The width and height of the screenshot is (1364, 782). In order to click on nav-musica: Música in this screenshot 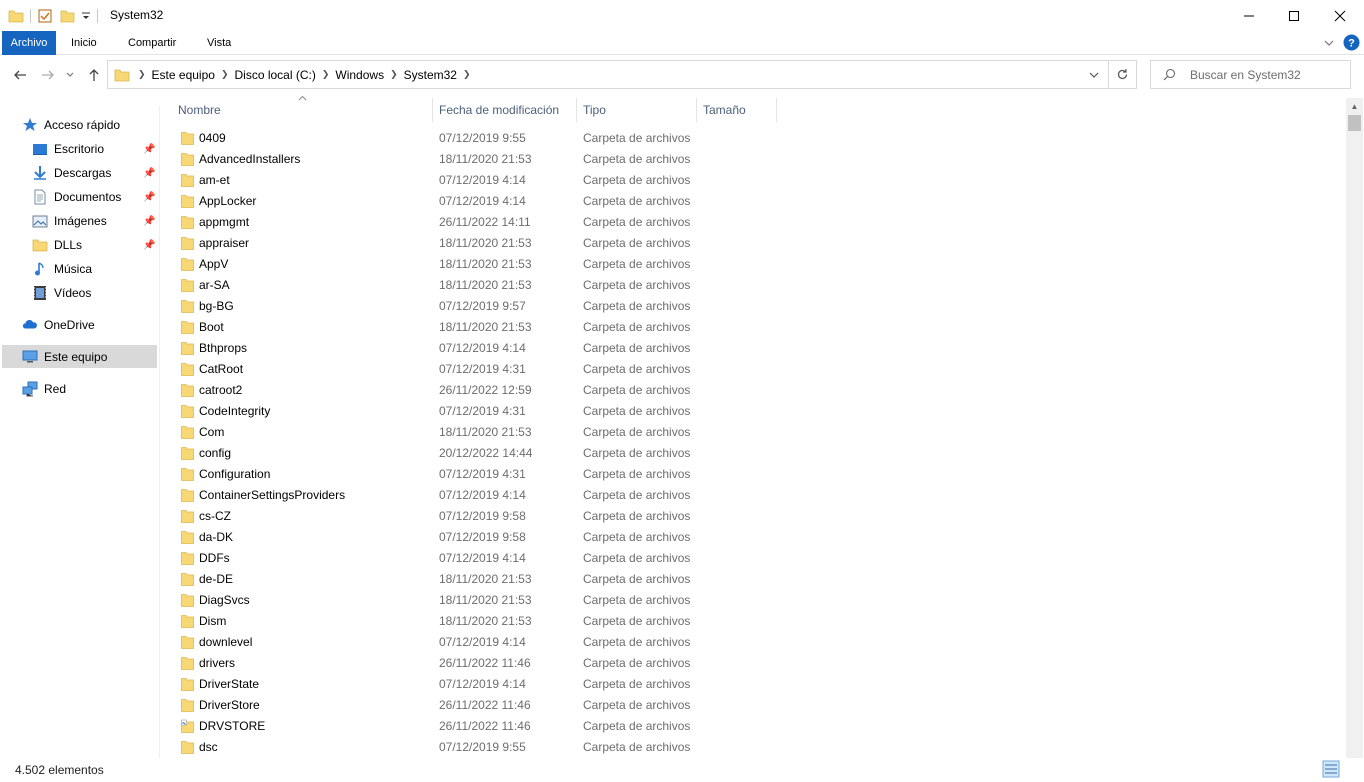, I will do `click(62, 269)`.